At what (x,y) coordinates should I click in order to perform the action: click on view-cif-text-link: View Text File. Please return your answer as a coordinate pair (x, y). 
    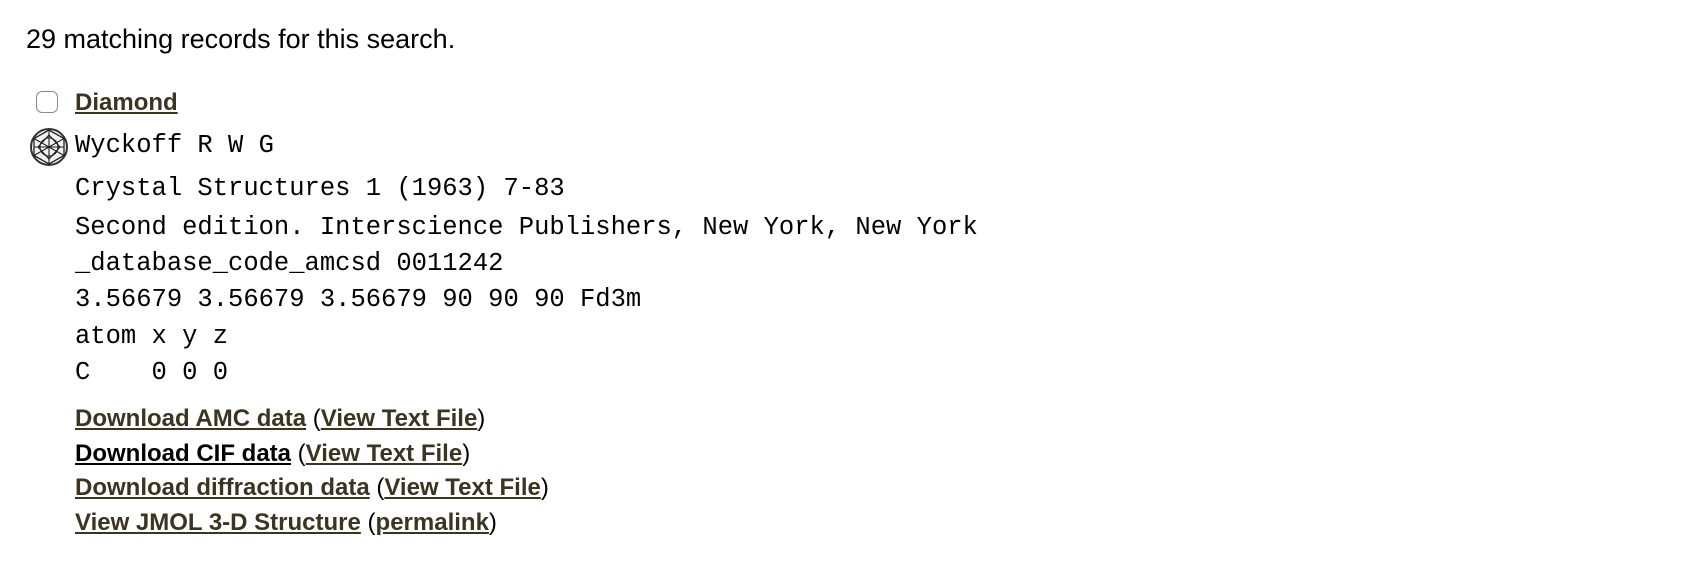
    Looking at the image, I should click on (384, 453).